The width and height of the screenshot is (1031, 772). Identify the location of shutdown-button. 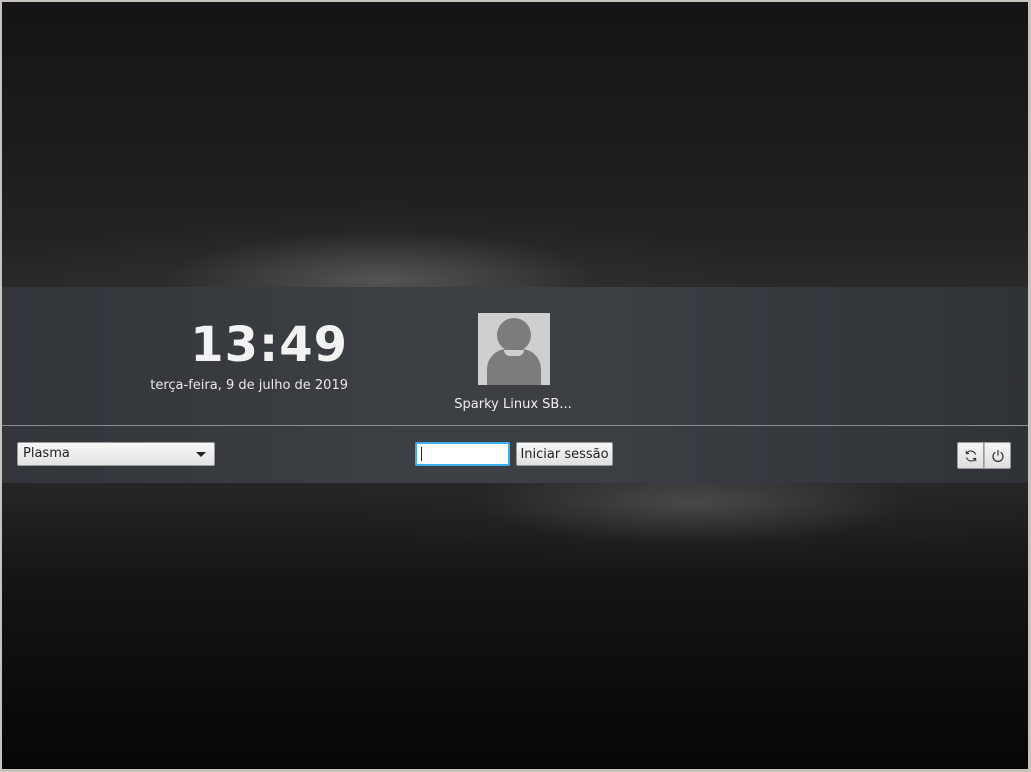
(997, 455).